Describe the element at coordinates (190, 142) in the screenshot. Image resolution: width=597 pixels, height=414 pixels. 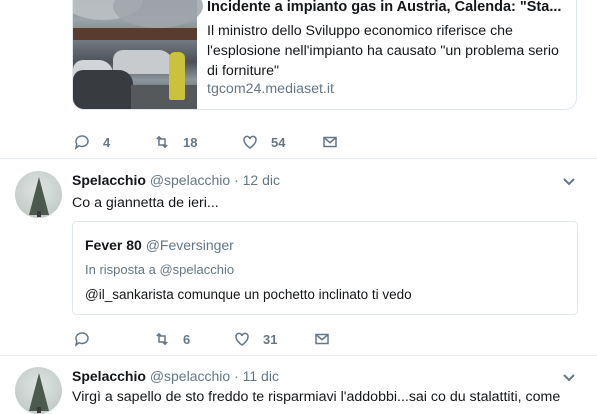
I see `retweet-count: 18` at that location.